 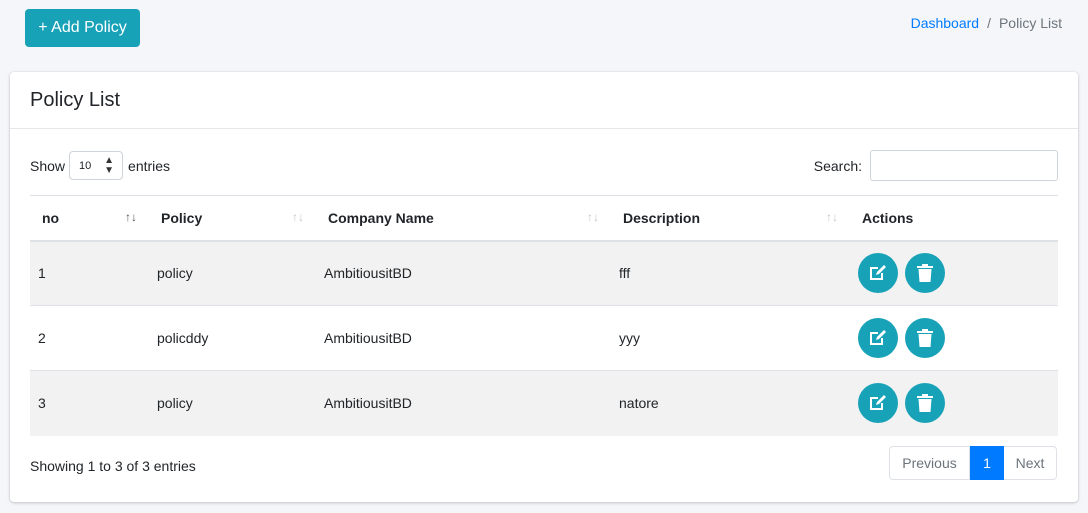 What do you see at coordinates (96, 165) in the screenshot?
I see `entries-per-page-select: 10 ▲ ▼` at bounding box center [96, 165].